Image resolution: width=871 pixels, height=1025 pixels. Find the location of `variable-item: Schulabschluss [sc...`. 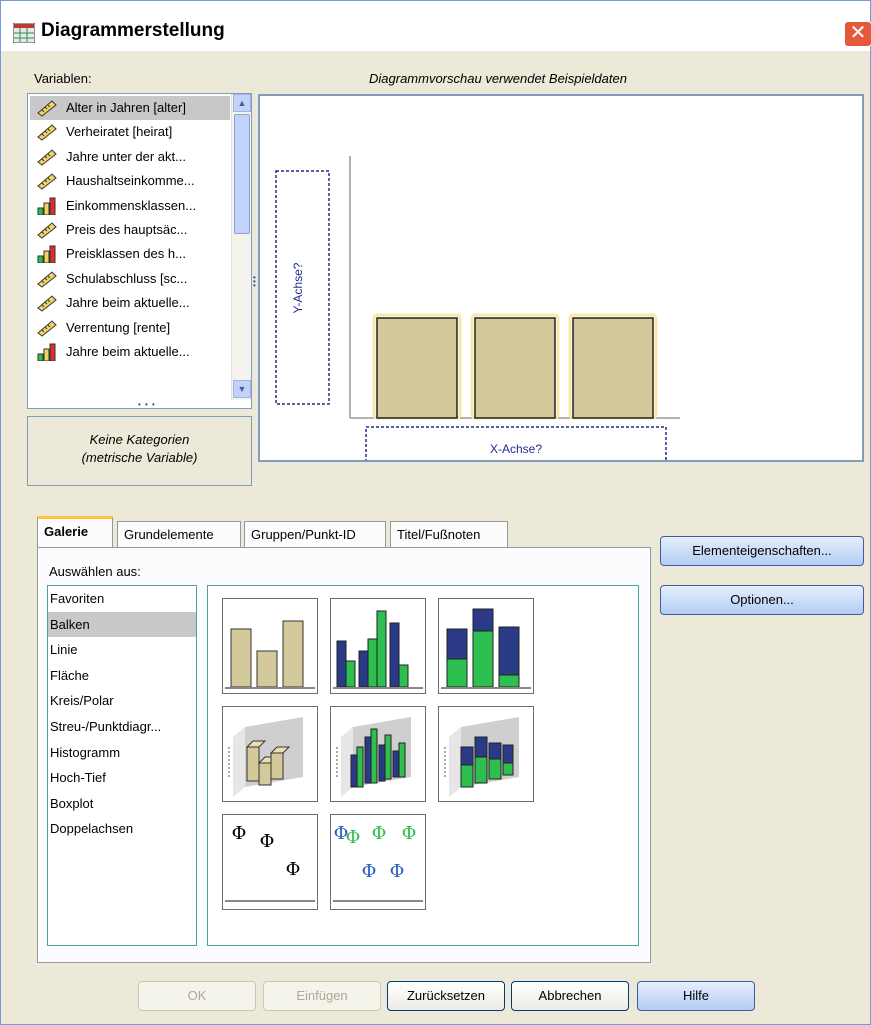

variable-item: Schulabschluss [sc... is located at coordinates (130, 279).